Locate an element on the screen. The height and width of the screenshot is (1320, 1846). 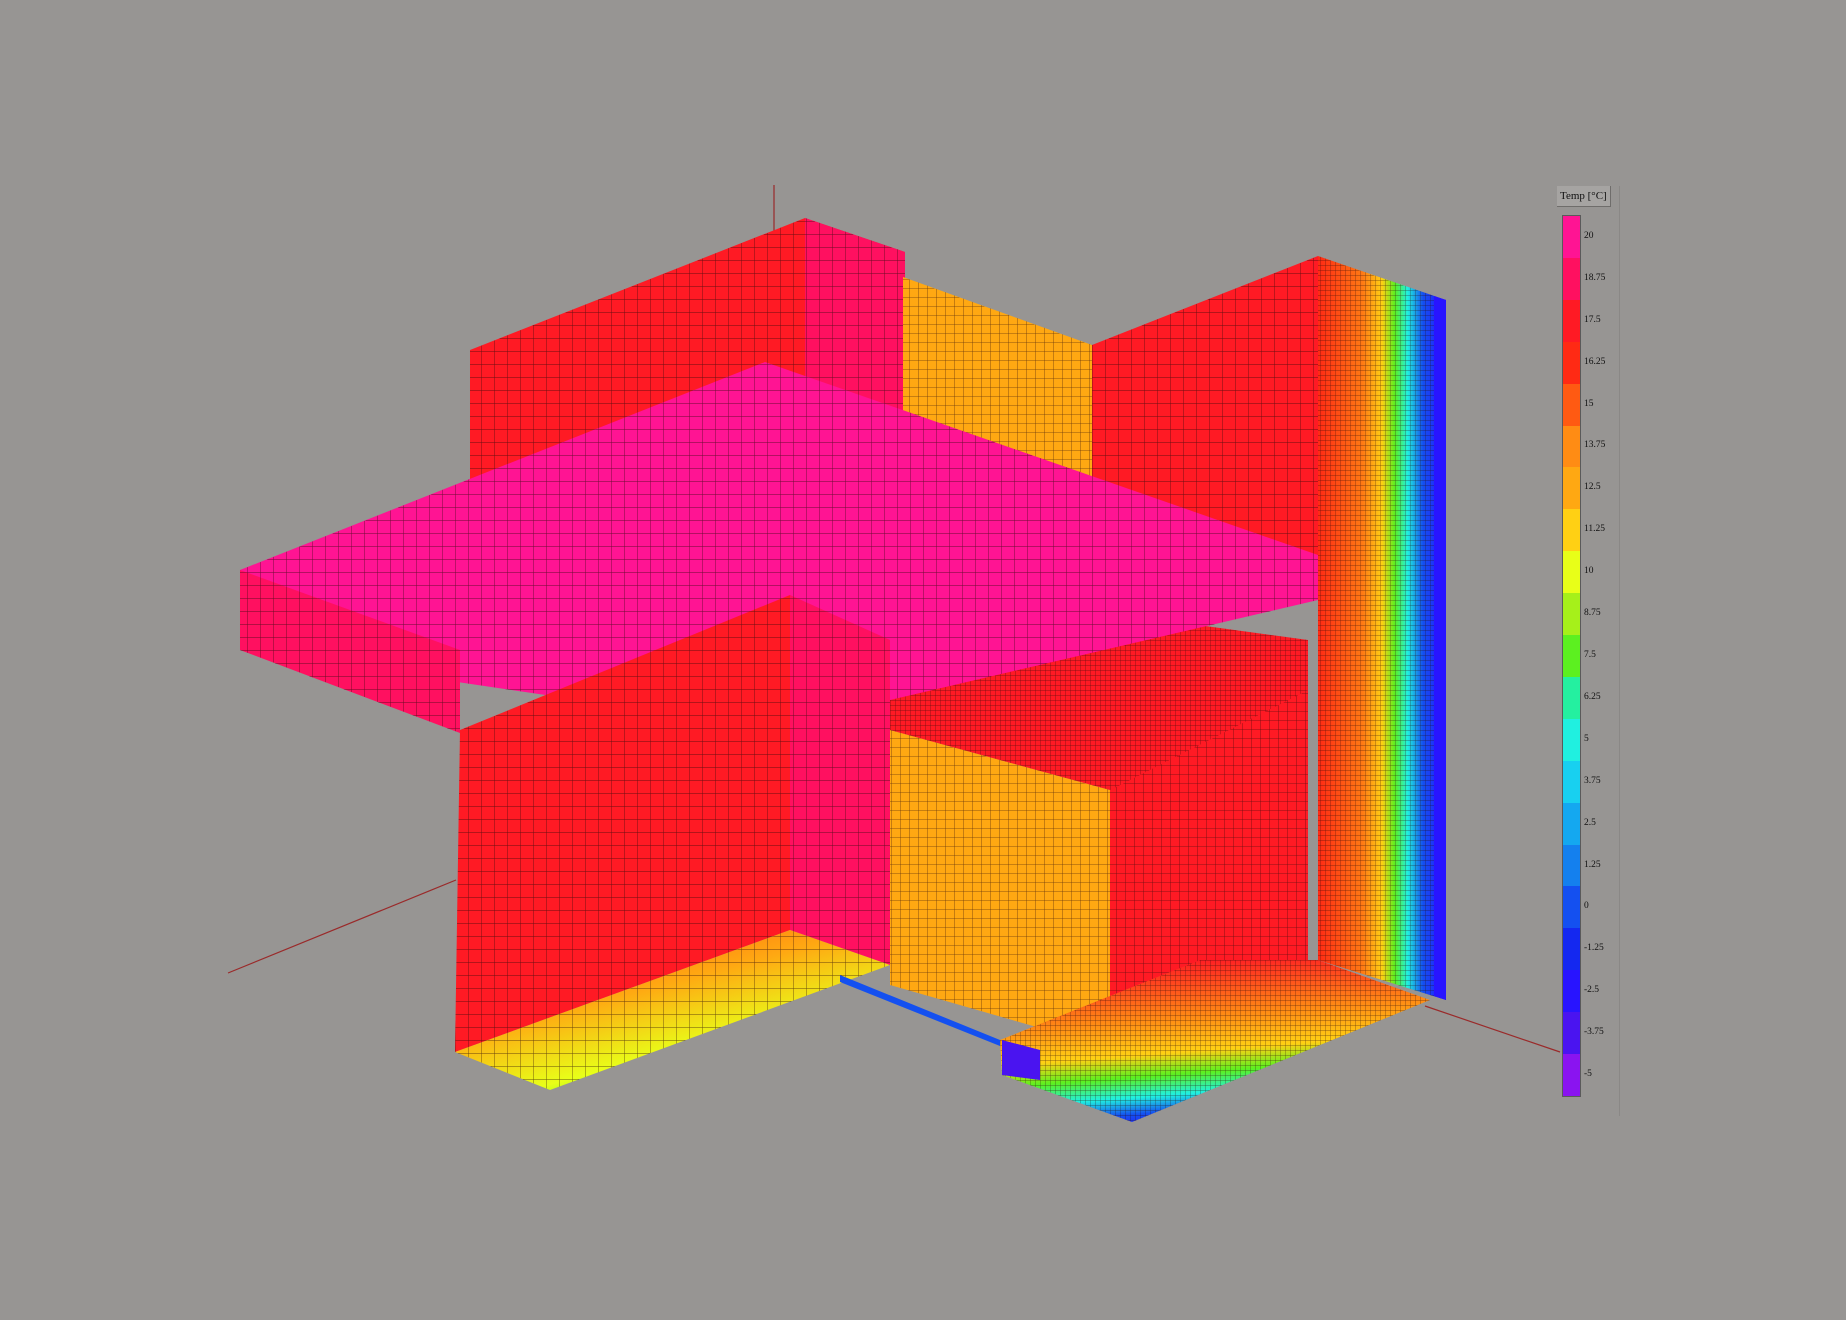
legend-tick-label: -2.5 is located at coordinates (1592, 990).